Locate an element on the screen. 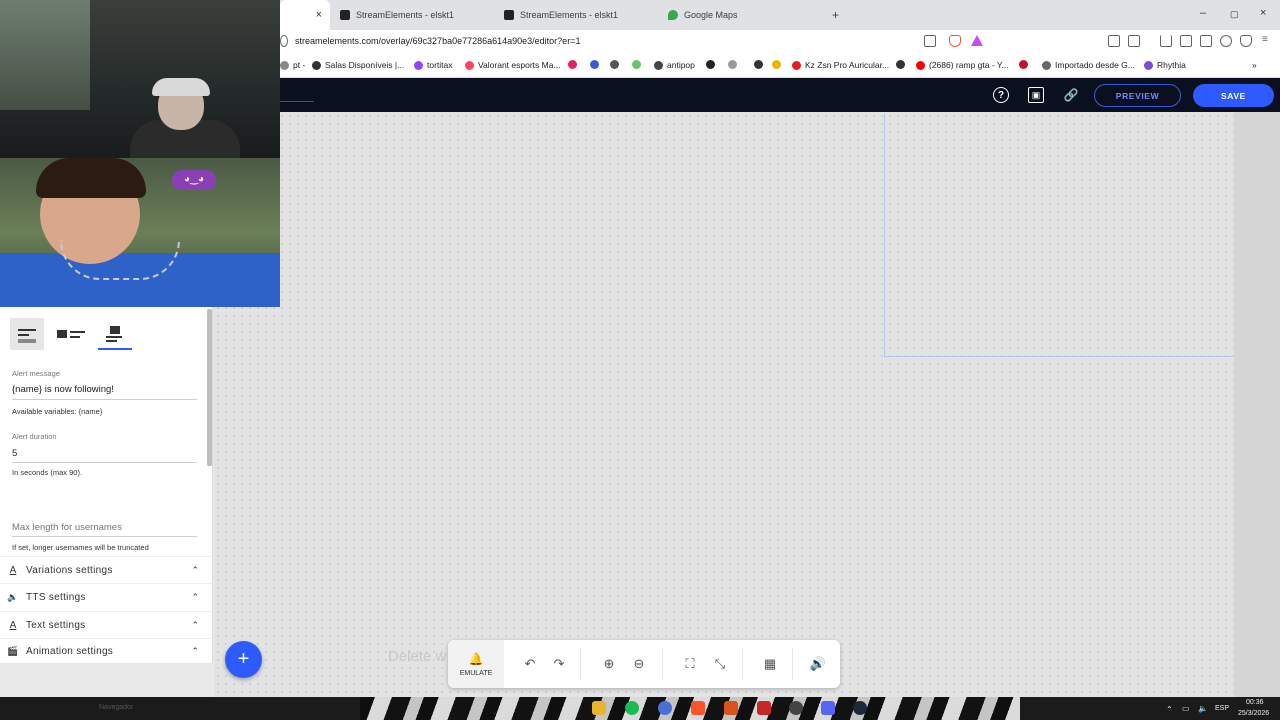 The height and width of the screenshot is (720, 1280). browser-tab-streamelements-2: StreamElements - elskt1 is located at coordinates (576, 15).